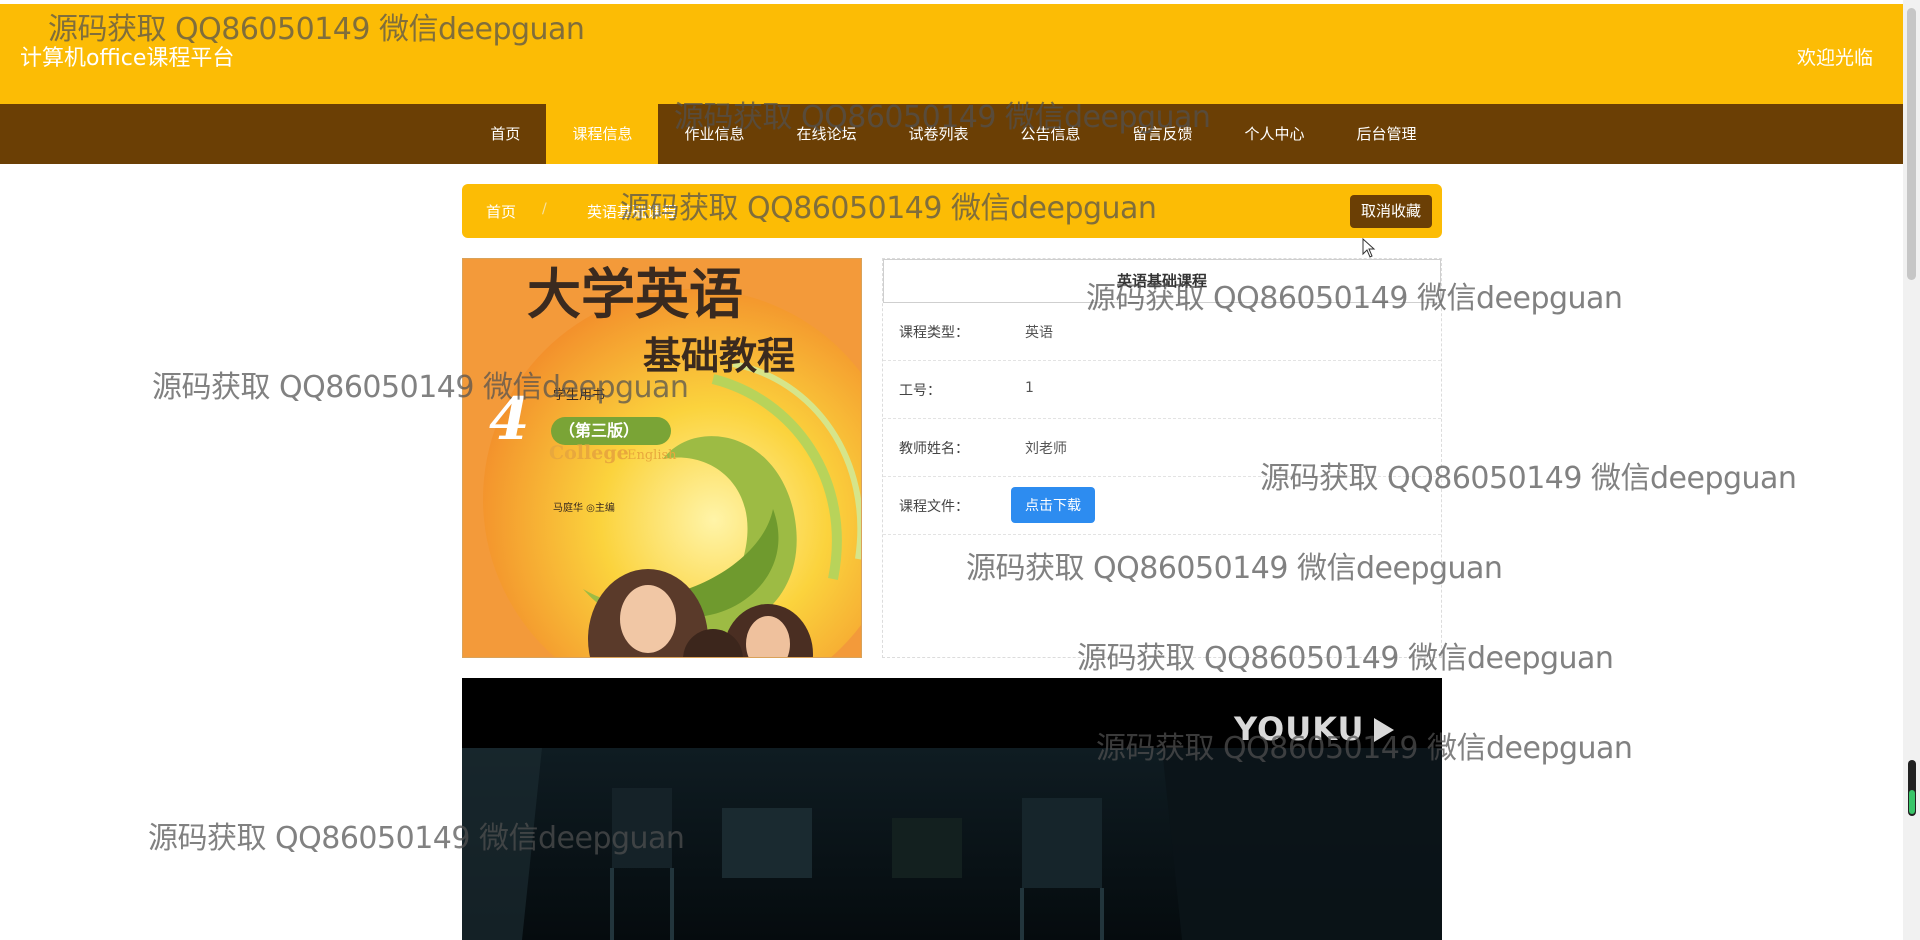 This screenshot has height=940, width=1920. Describe the element at coordinates (1275, 134) in the screenshot. I see `nav-item-personal-center: 个人中心` at that location.